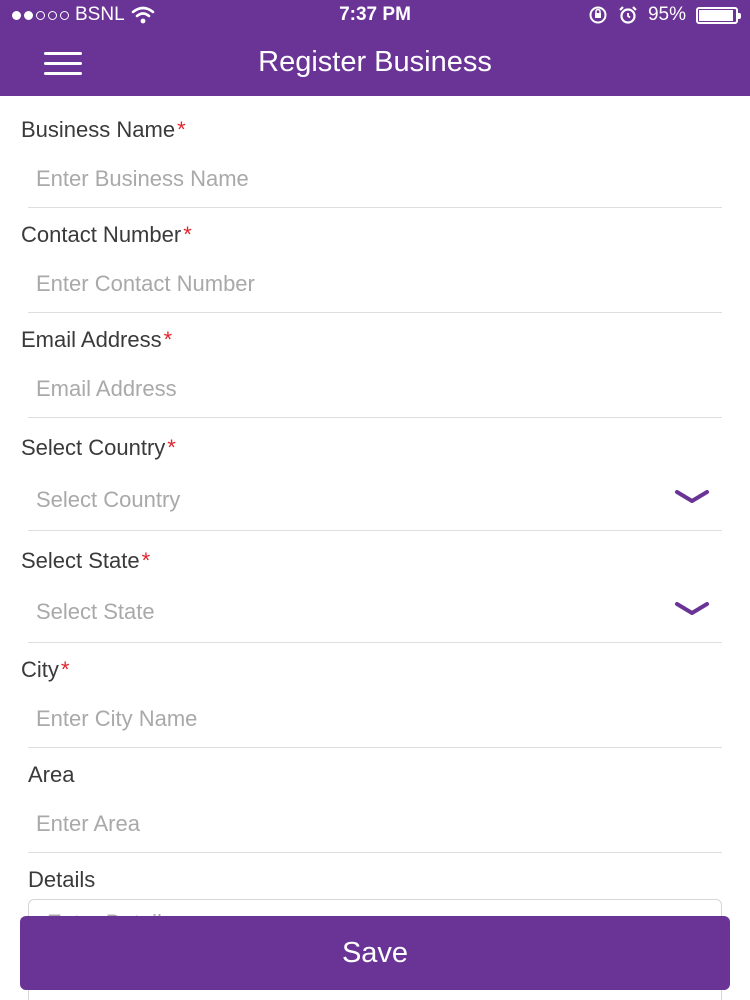  Describe the element at coordinates (375, 15) in the screenshot. I see `status-bar: BSNL 7:37 PM 95%` at that location.